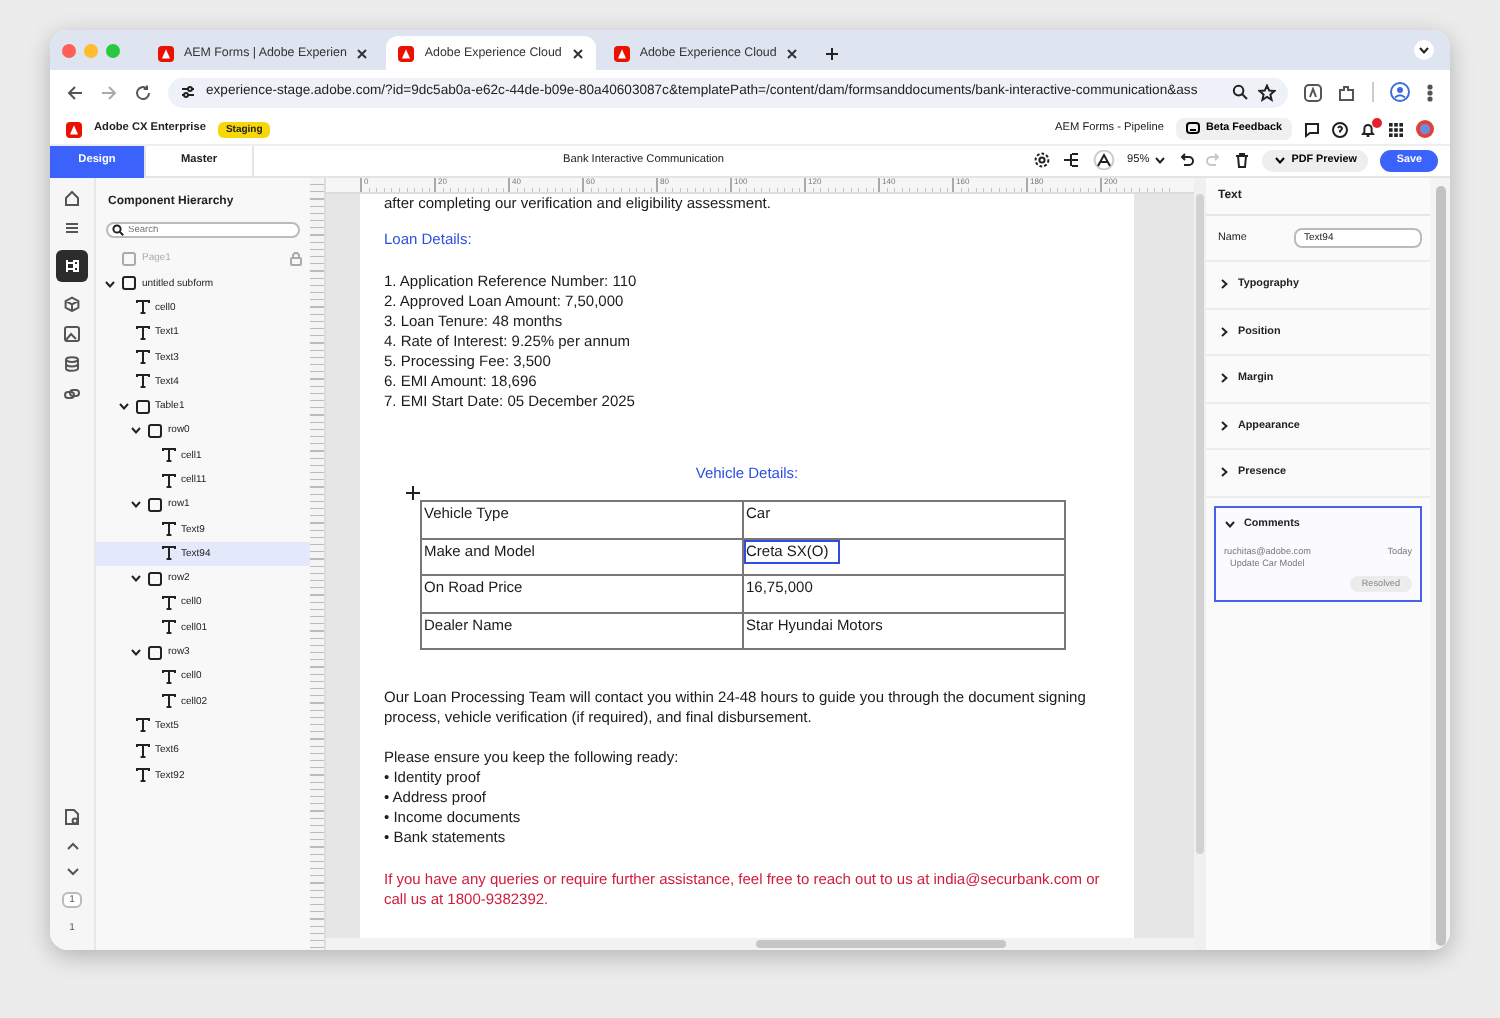 This screenshot has width=1500, height=1018. What do you see at coordinates (413, 493) in the screenshot?
I see `move-handle-icon` at bounding box center [413, 493].